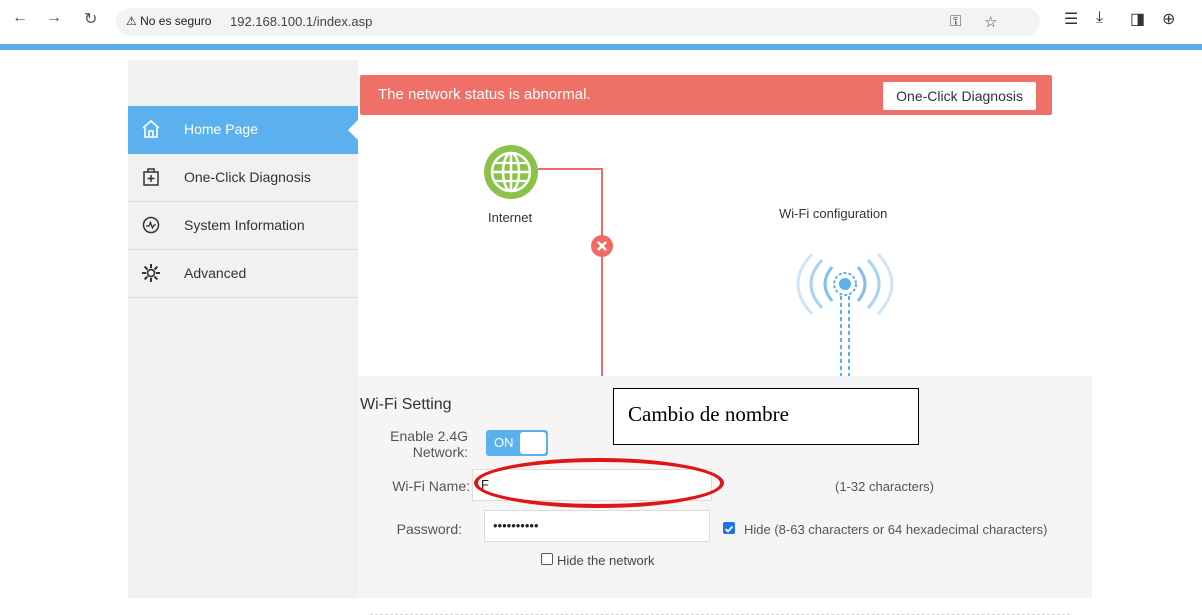 This screenshot has width=1202, height=615. What do you see at coordinates (301, 21) in the screenshot?
I see `url-text: 192.168.100.1/index.asp` at bounding box center [301, 21].